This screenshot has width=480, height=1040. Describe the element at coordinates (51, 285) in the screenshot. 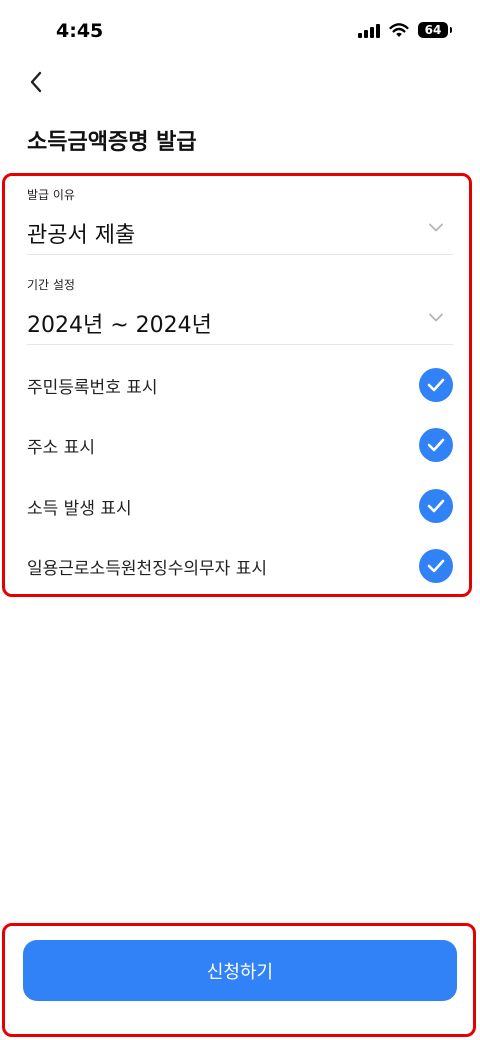

I see `period-label: 기간 설정` at that location.